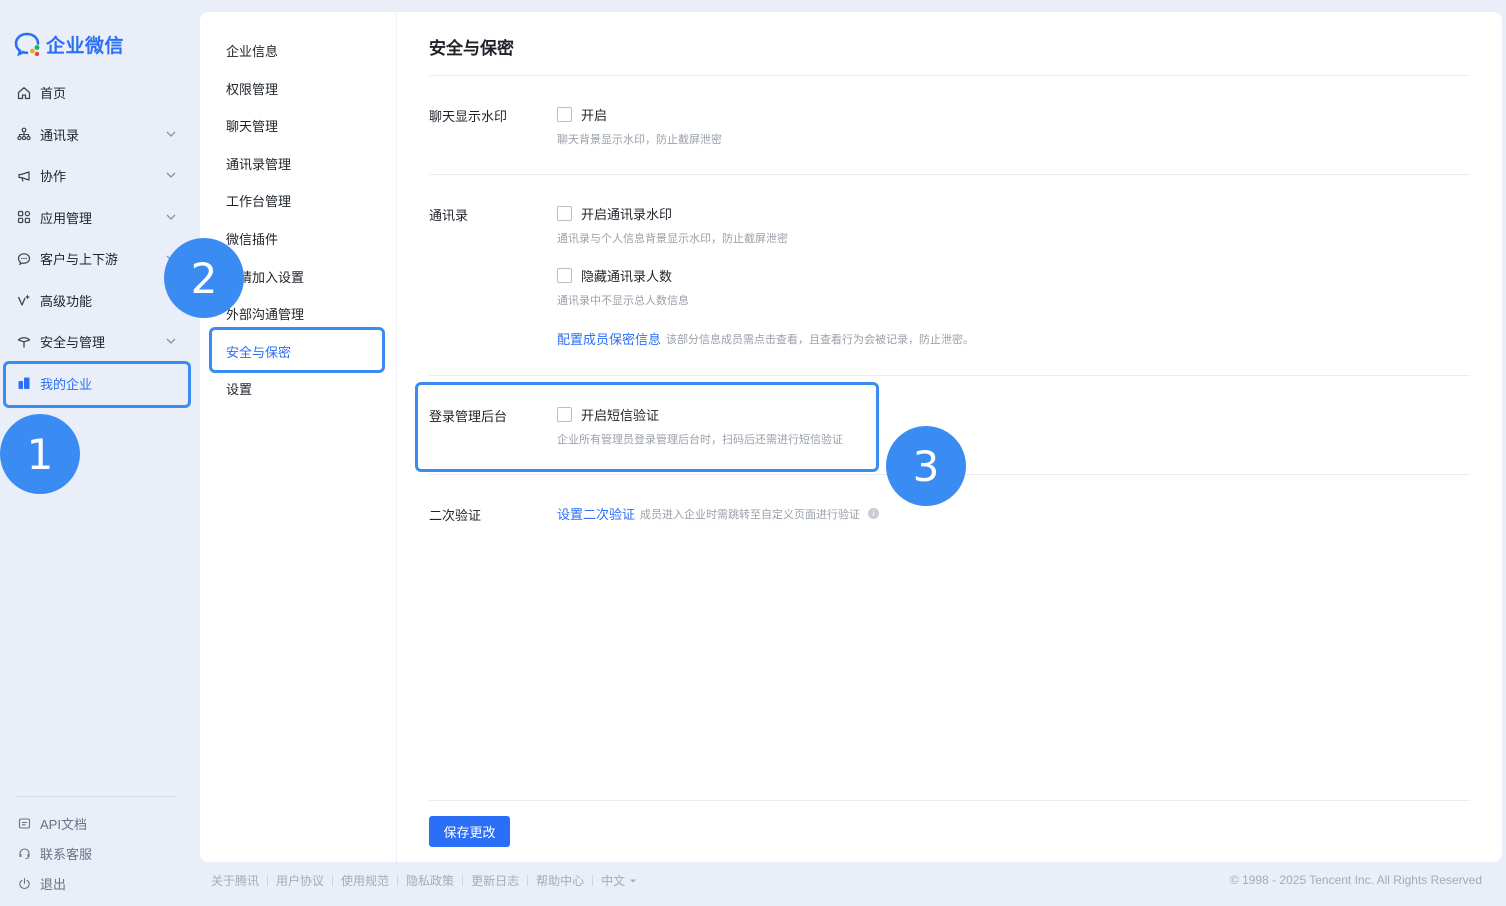 The width and height of the screenshot is (1506, 906). What do you see at coordinates (24, 300) in the screenshot?
I see `sparkle-icon` at bounding box center [24, 300].